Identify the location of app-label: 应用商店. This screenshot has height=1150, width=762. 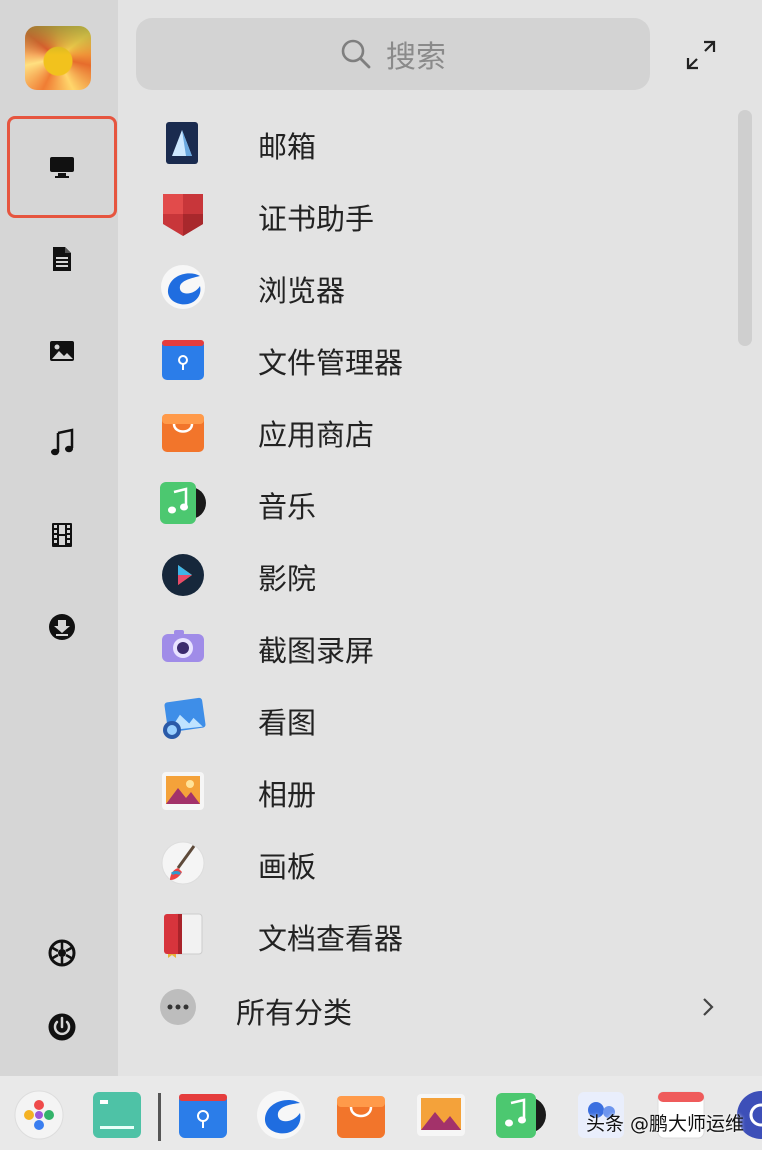
(316, 435).